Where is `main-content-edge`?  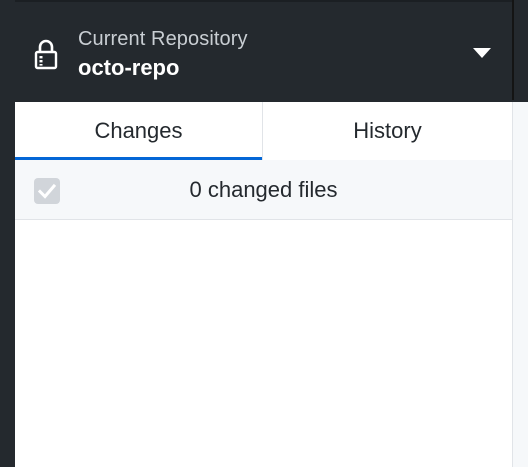 main-content-edge is located at coordinates (520, 284).